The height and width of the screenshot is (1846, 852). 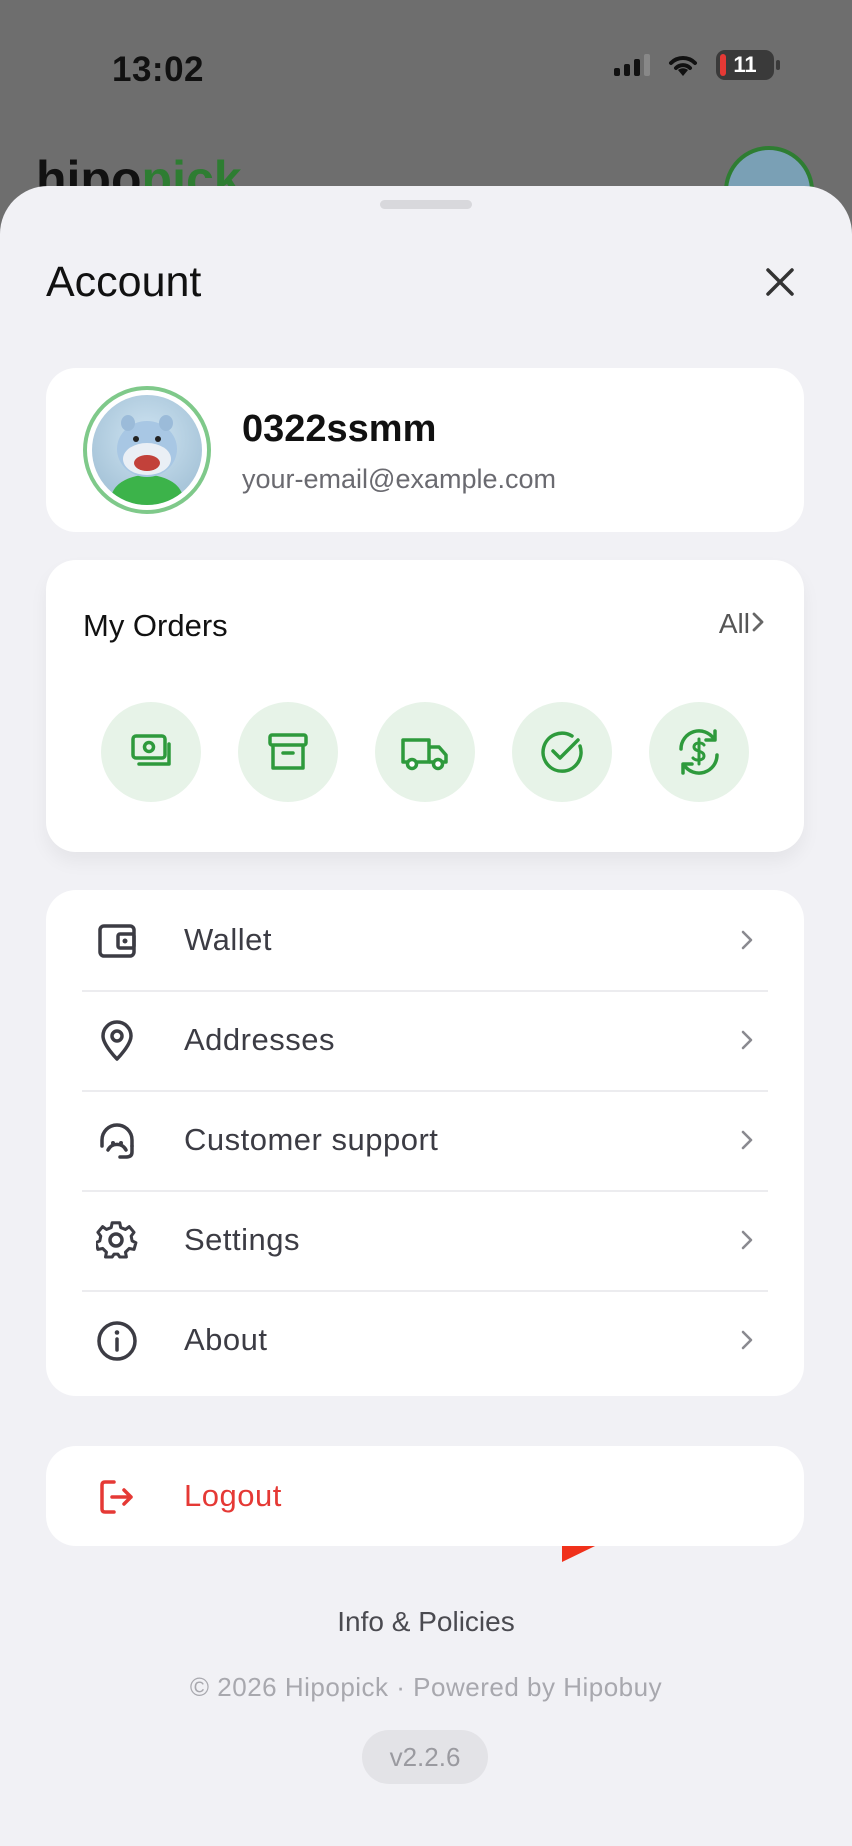 What do you see at coordinates (259, 1039) in the screenshot?
I see `menu-item-label: Addresses` at bounding box center [259, 1039].